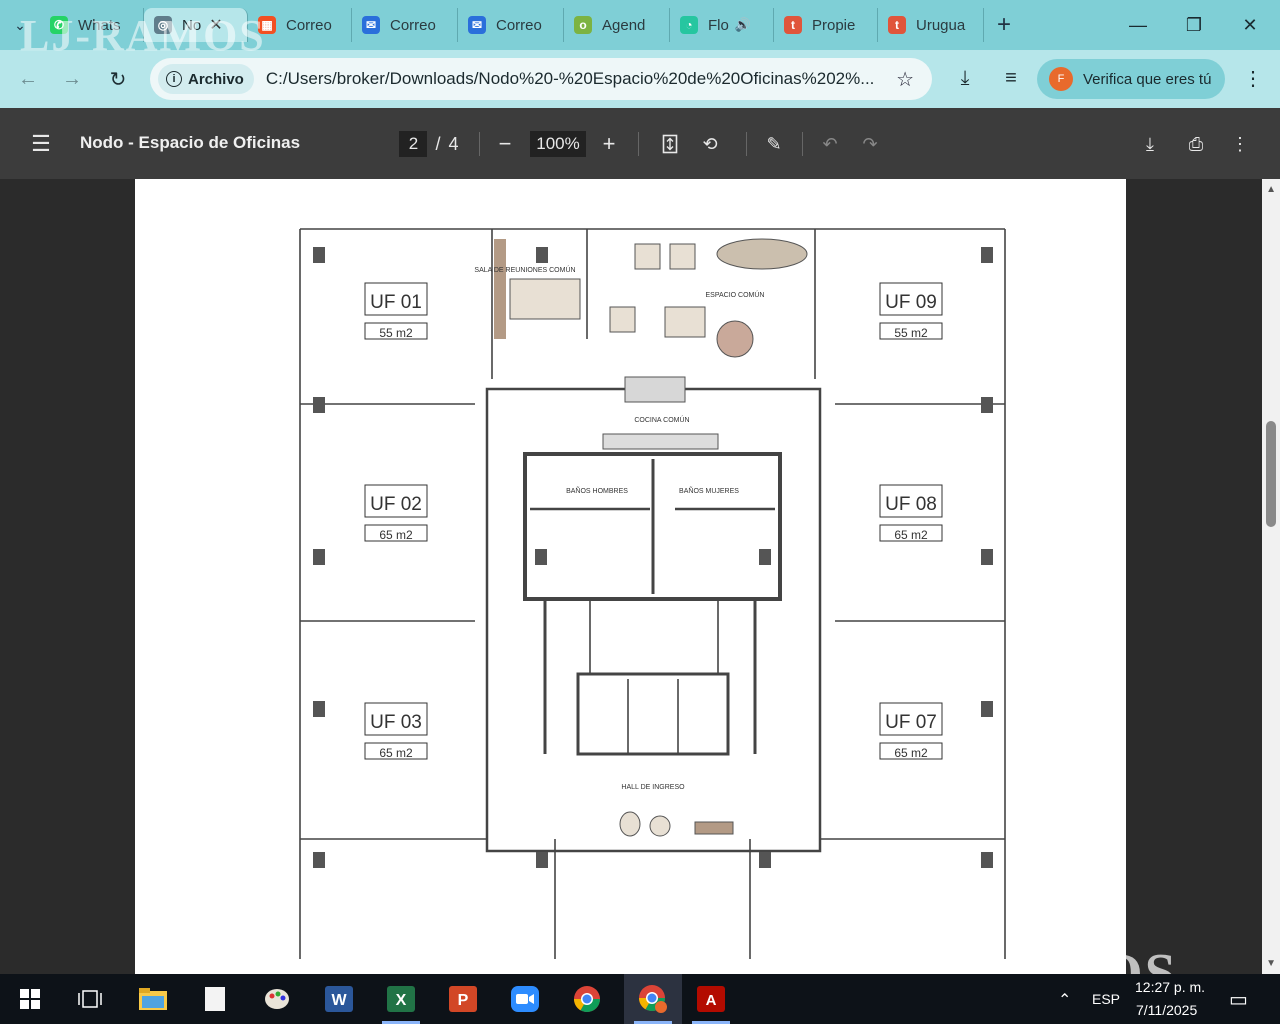 The height and width of the screenshot is (1024, 1280). Describe the element at coordinates (941, 25) in the screenshot. I see `tab-label: Urugua` at that location.